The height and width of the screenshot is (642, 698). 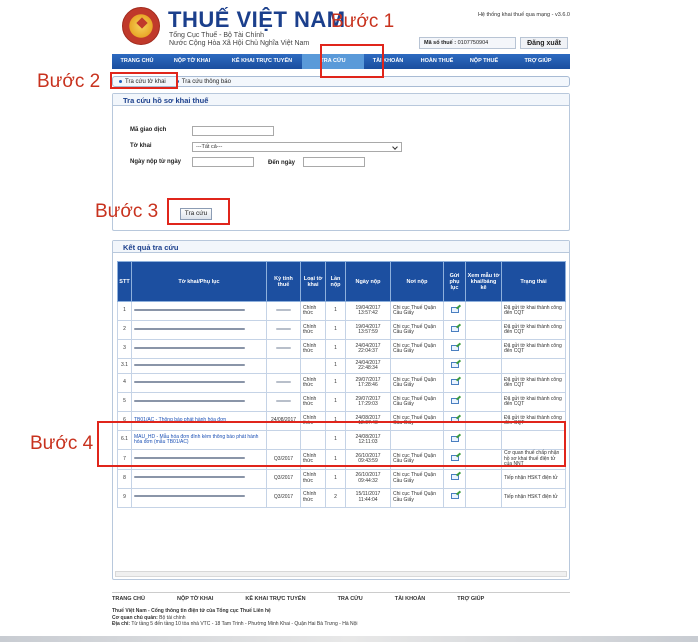 I want to click on nav-item-online-declaration: KÊ KHAI TRỰC TUYẾN, so click(x=262, y=61).